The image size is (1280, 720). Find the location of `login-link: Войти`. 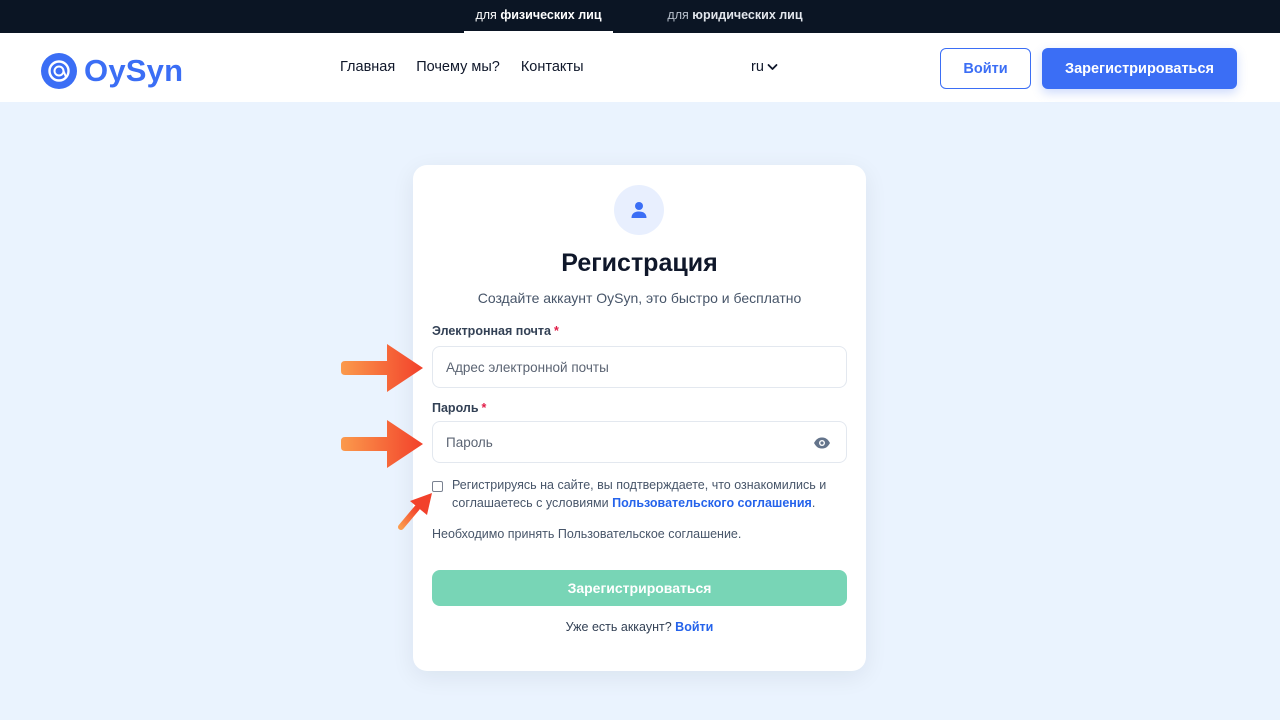

login-link: Войти is located at coordinates (694, 627).